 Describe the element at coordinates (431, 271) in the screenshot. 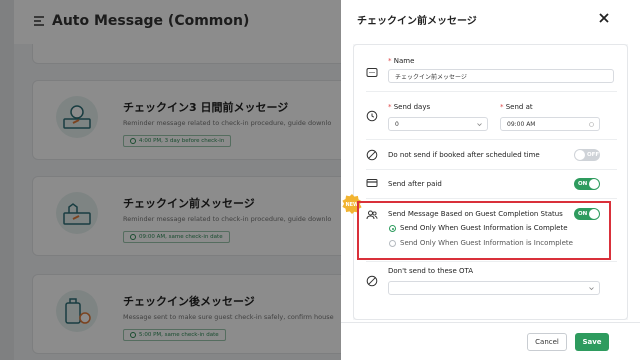

I see `ota-label: Don't send to these OTA` at that location.